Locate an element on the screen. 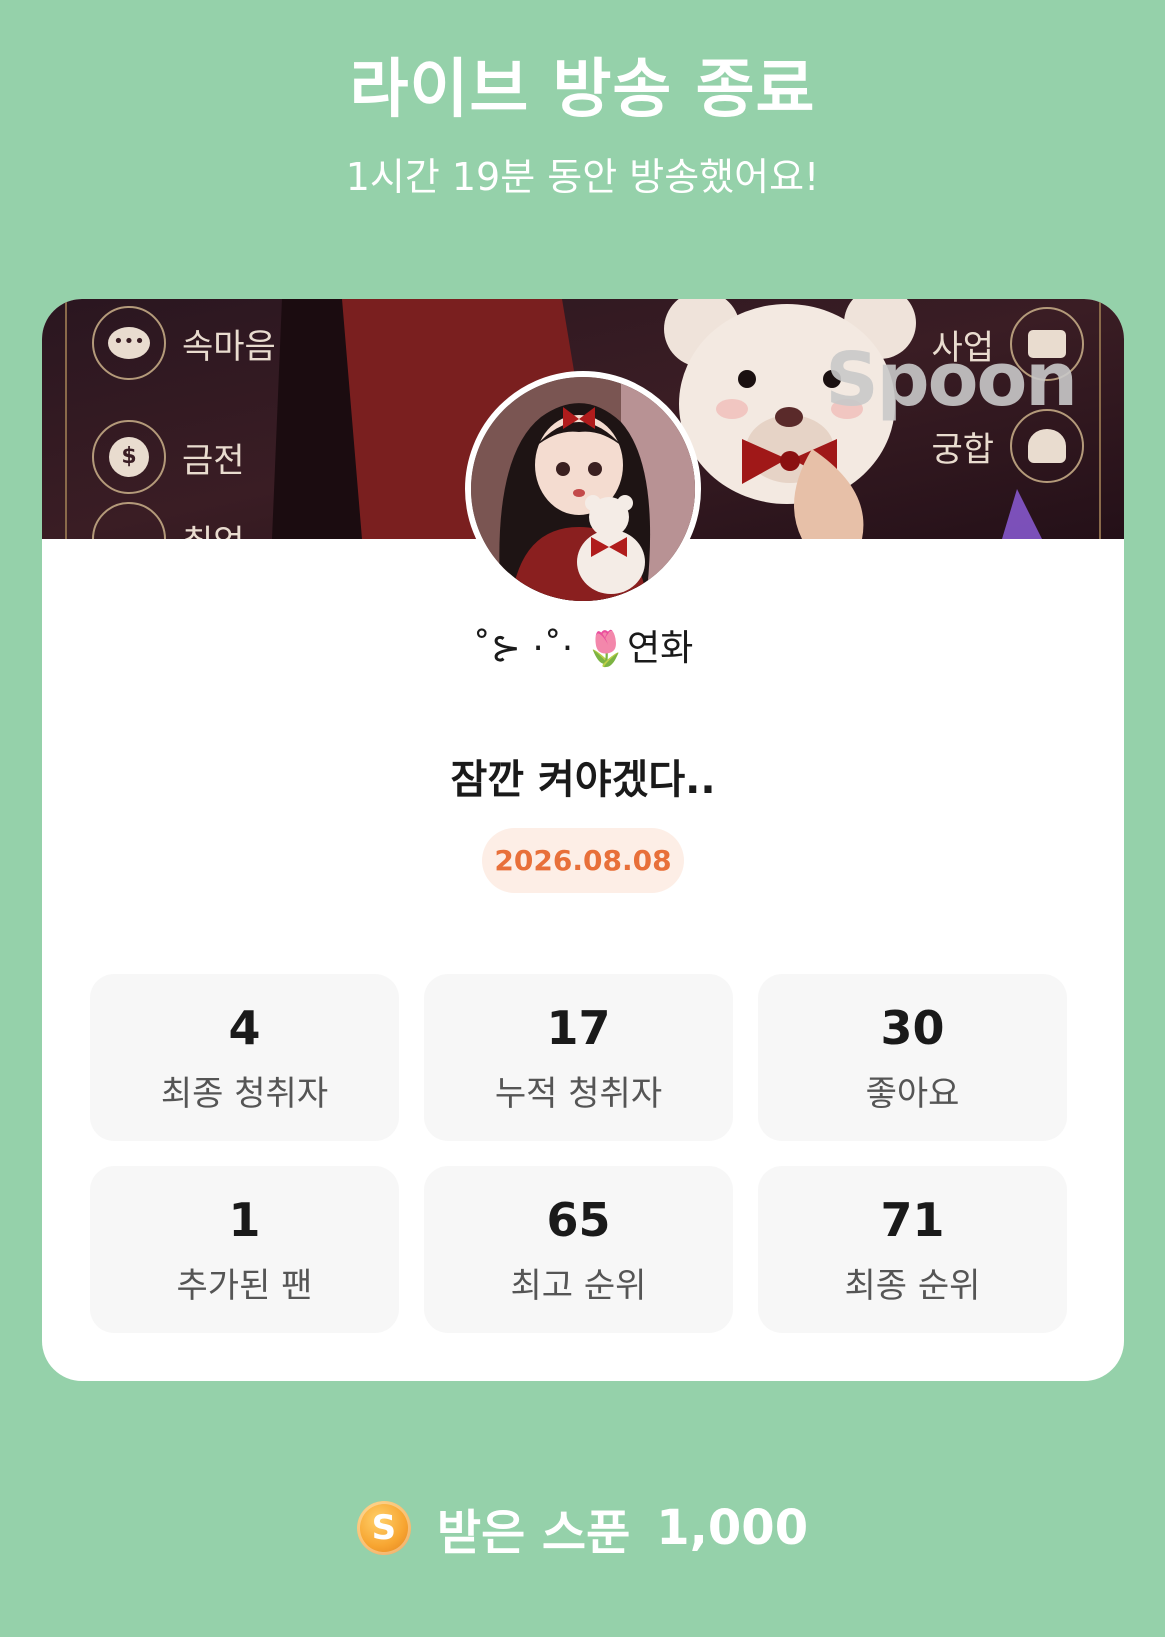 The width and height of the screenshot is (1165, 1637). stat-highest-rank: 65 최고 순위 is located at coordinates (578, 1249).